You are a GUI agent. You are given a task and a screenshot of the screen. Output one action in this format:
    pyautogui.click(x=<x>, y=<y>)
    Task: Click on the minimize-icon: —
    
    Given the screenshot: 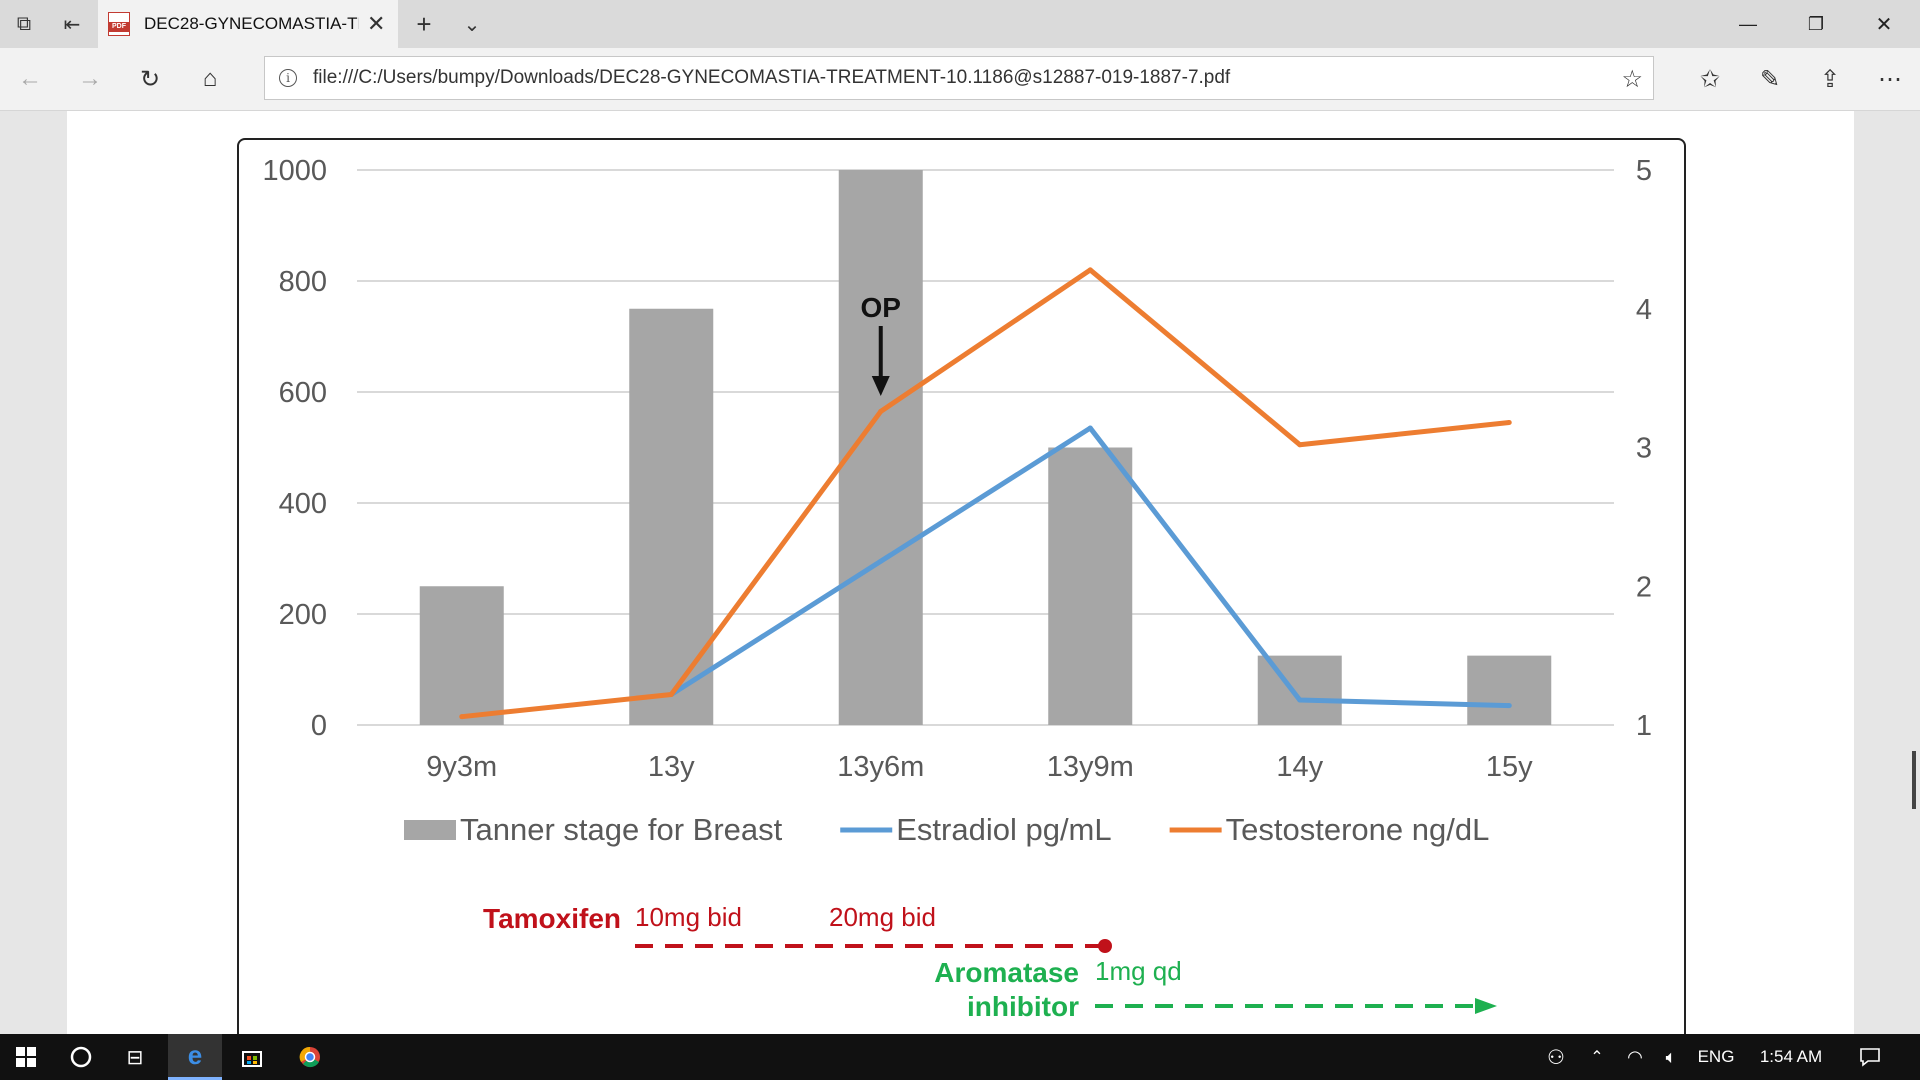 What is the action you would take?
    pyautogui.click(x=1748, y=24)
    